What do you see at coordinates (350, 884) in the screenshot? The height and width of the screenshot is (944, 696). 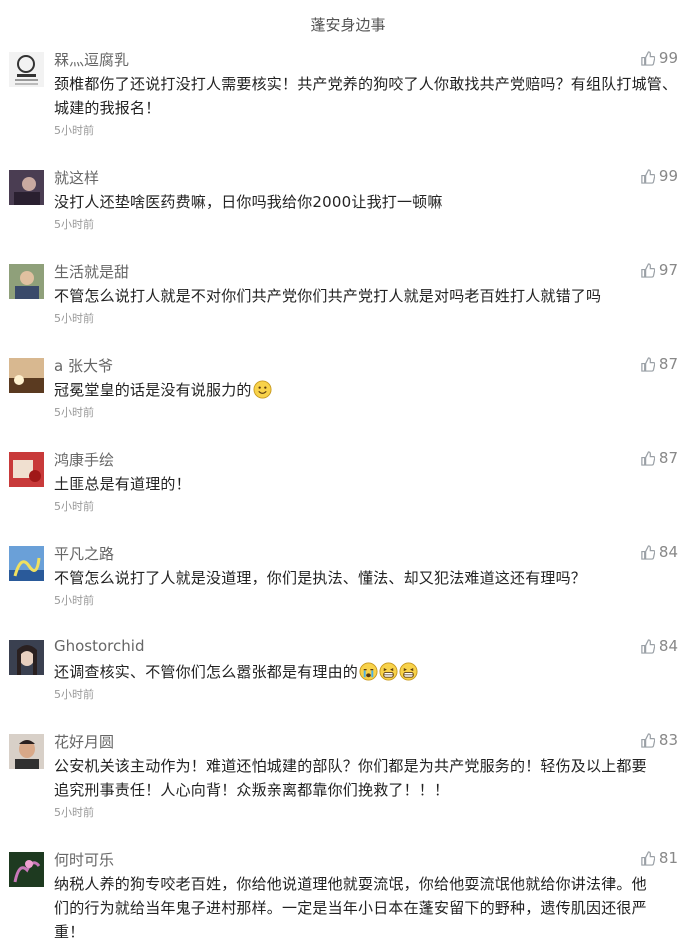 I see `comment-text-line: 纳税人养的狗专咬老百姓，你给他说道理他就耍流氓，你给他耍流氓他就给你讲法律。他` at bounding box center [350, 884].